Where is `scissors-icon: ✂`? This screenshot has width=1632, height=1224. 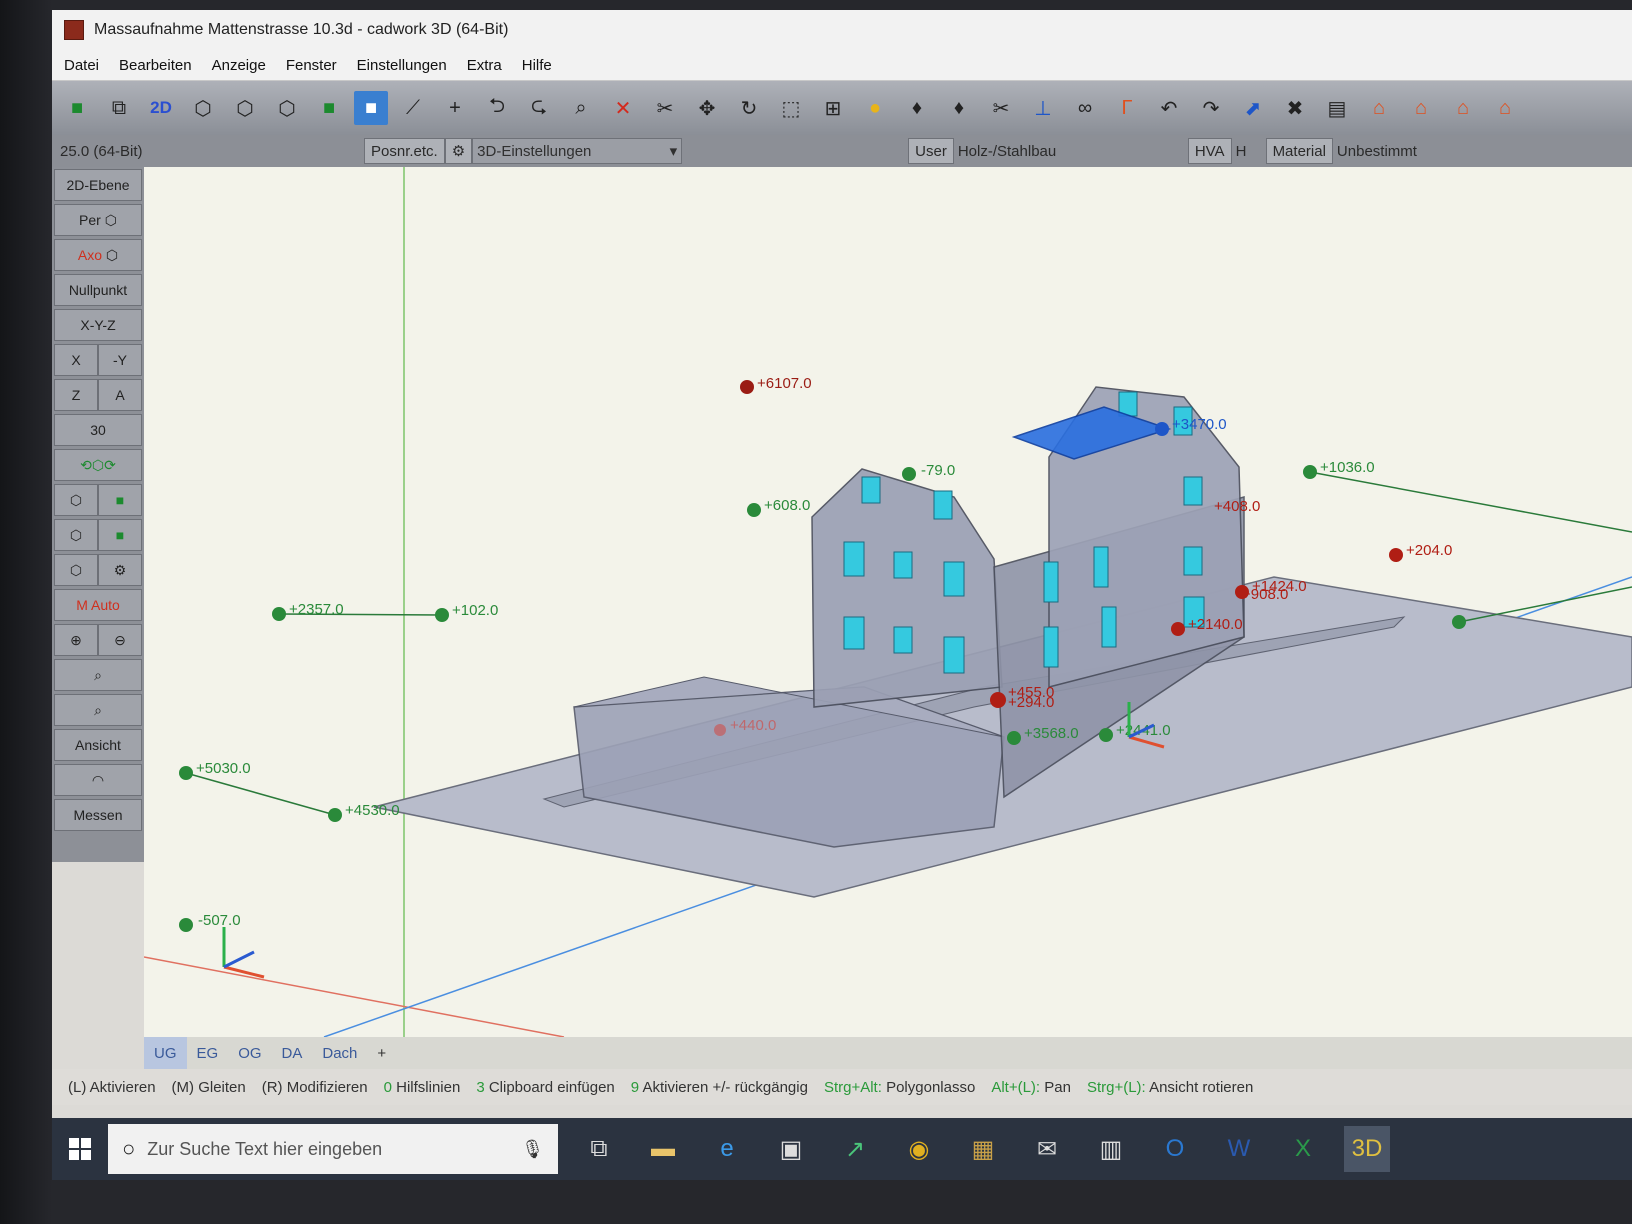
scissors-icon: ✂ is located at coordinates (665, 108).